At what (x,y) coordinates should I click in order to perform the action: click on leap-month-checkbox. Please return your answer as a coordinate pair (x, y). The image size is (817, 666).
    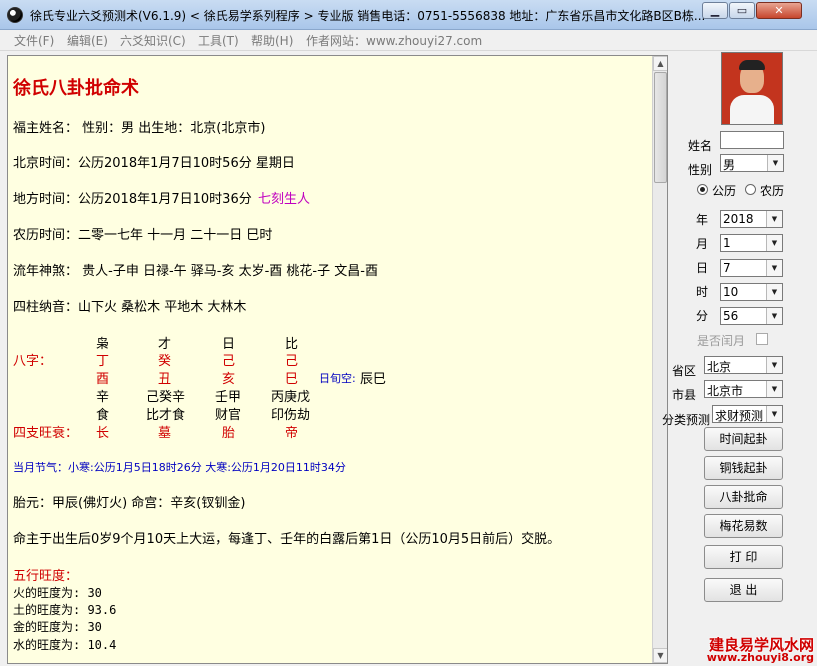
    Looking at the image, I should click on (762, 339).